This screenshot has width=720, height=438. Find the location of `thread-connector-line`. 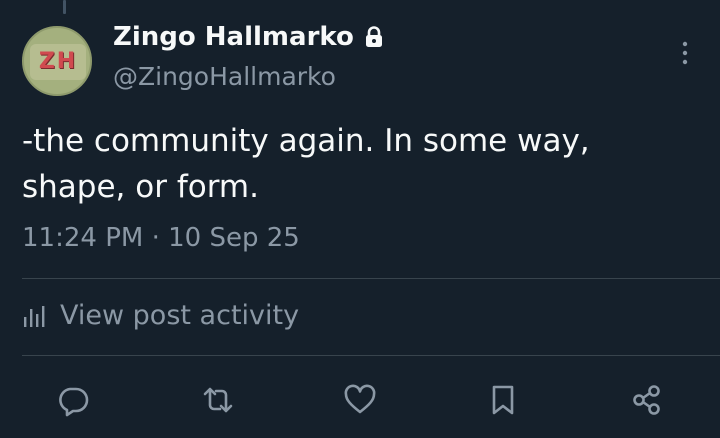

thread-connector-line is located at coordinates (64, 7).